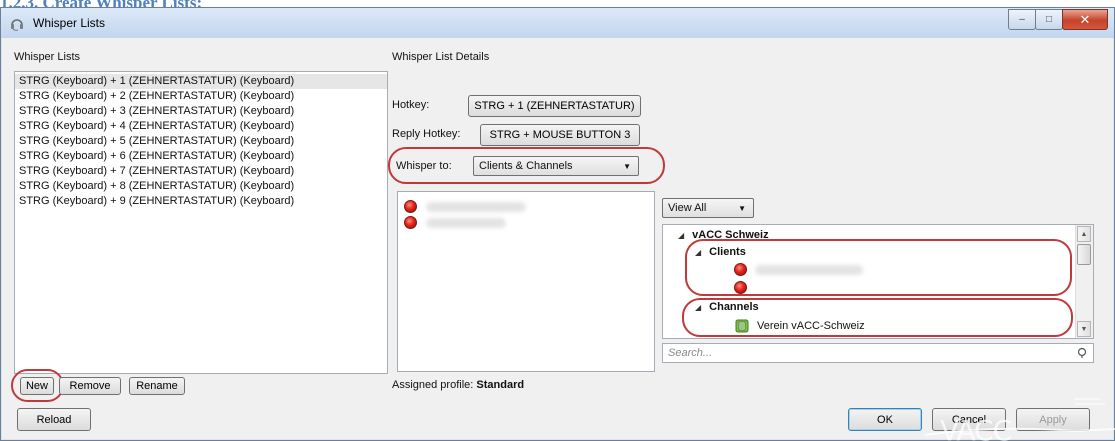  I want to click on hotkey-label: Hotkey:, so click(411, 105).